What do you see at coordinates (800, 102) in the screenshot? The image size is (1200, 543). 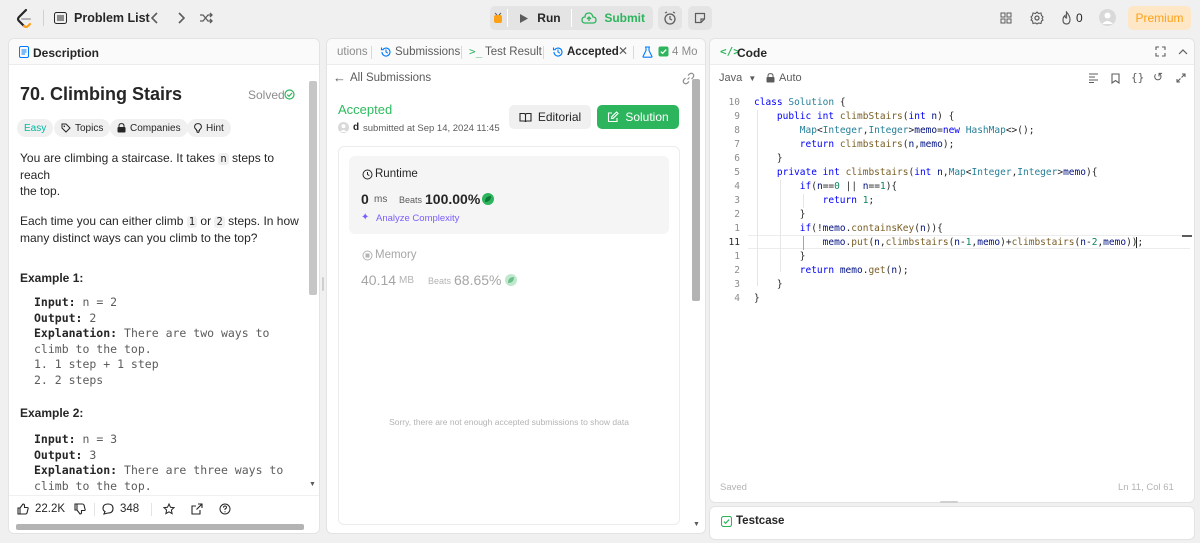 I see `code-line: class Solution {` at bounding box center [800, 102].